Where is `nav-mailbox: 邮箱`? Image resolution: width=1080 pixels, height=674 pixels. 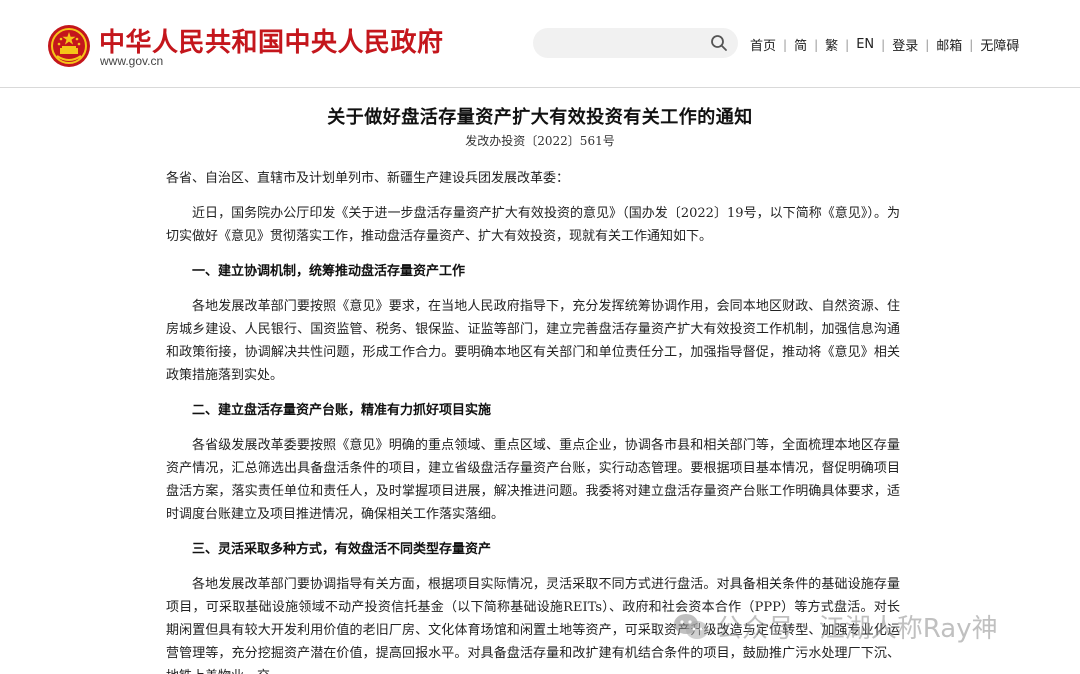 nav-mailbox: 邮箱 is located at coordinates (949, 44).